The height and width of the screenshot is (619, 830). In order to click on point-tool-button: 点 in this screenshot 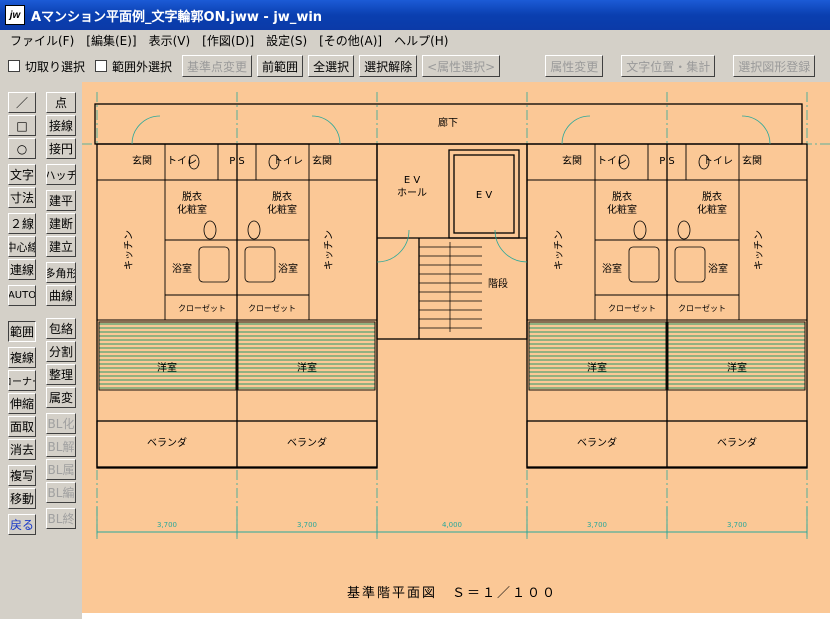, I will do `click(61, 102)`.